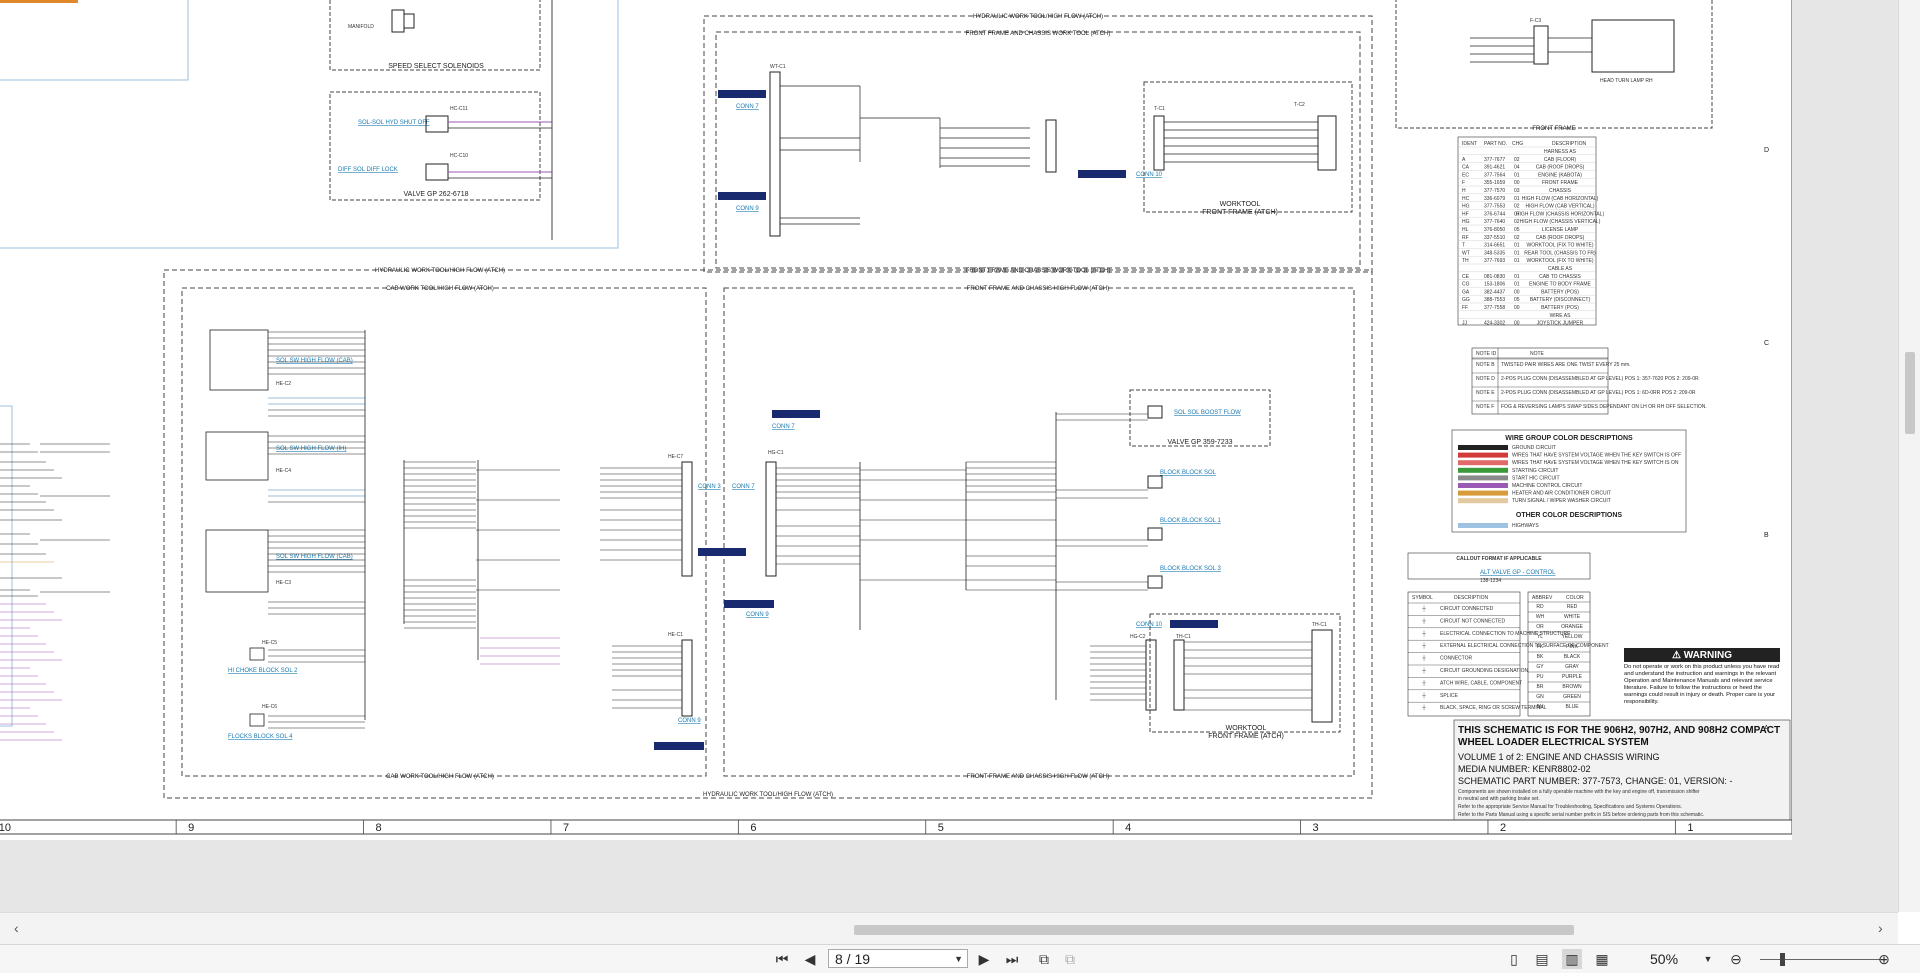 The image size is (1920, 973). I want to click on svg-text: T-C1, so click(1159, 109).